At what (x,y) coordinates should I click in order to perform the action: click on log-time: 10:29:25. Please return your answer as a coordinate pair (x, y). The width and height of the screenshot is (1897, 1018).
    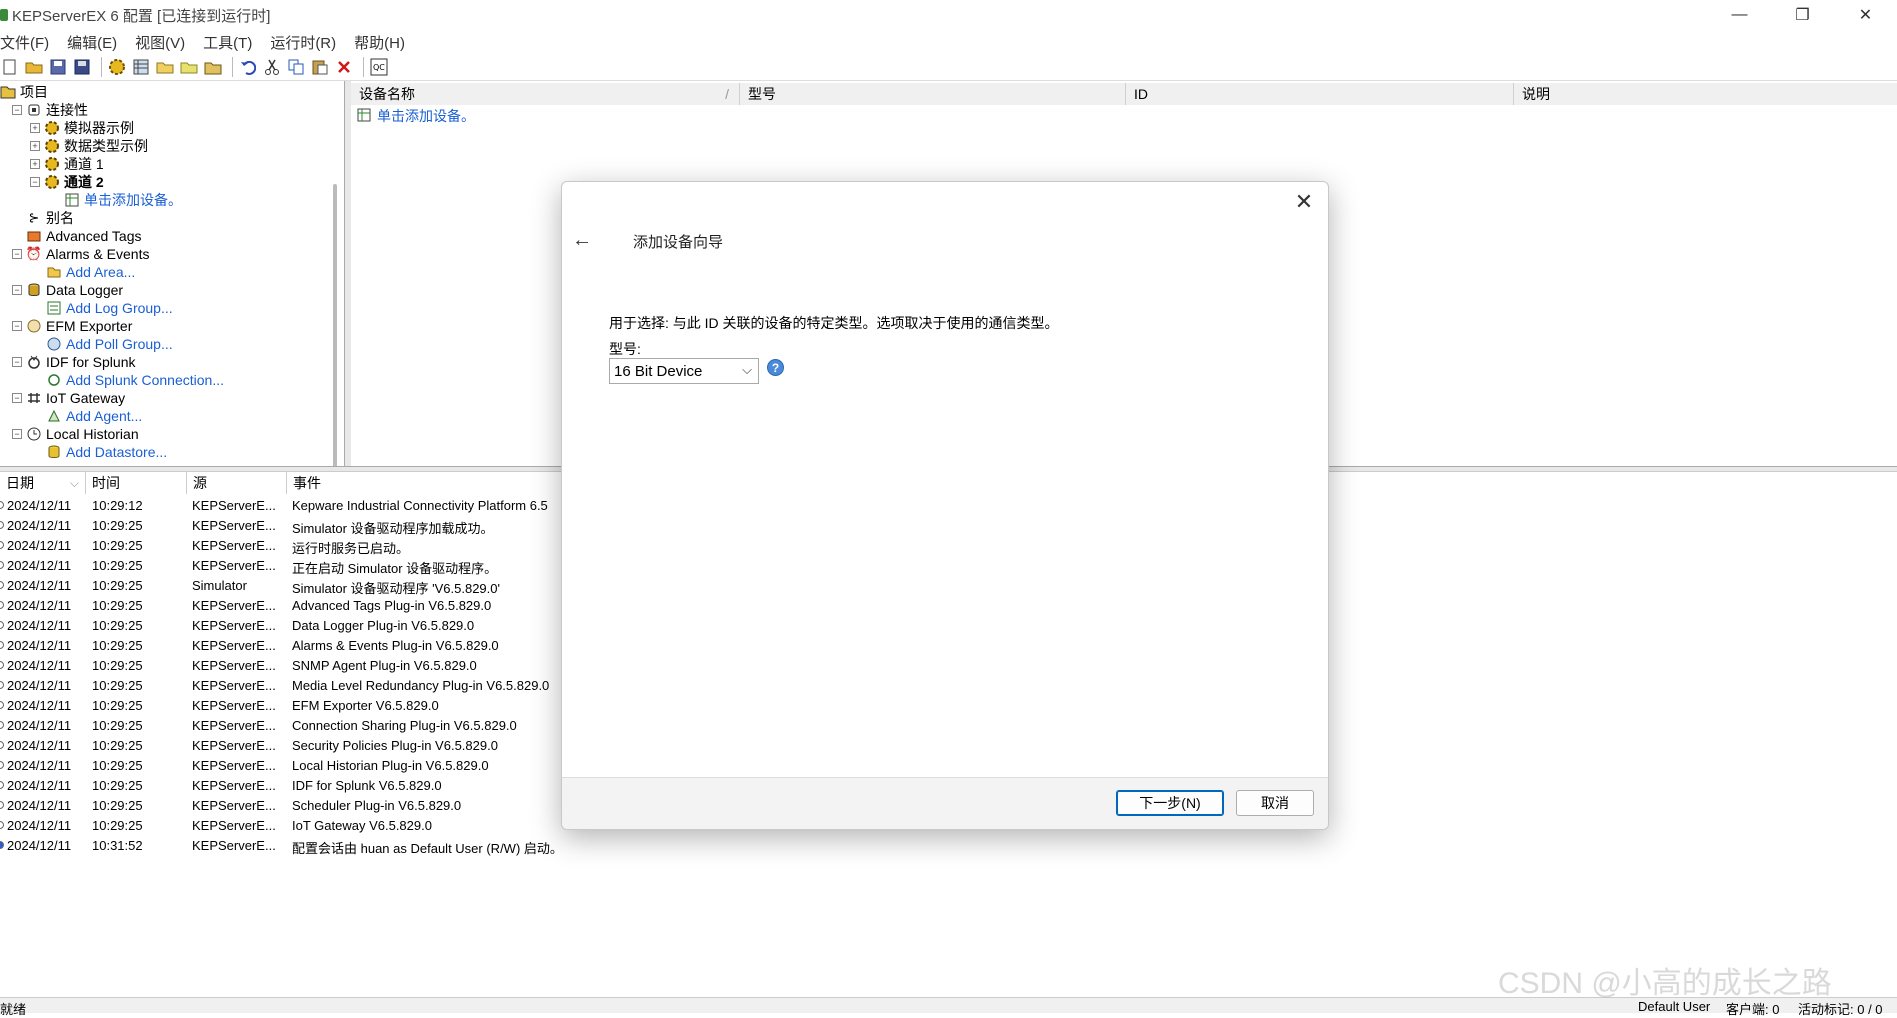
    Looking at the image, I should click on (117, 805).